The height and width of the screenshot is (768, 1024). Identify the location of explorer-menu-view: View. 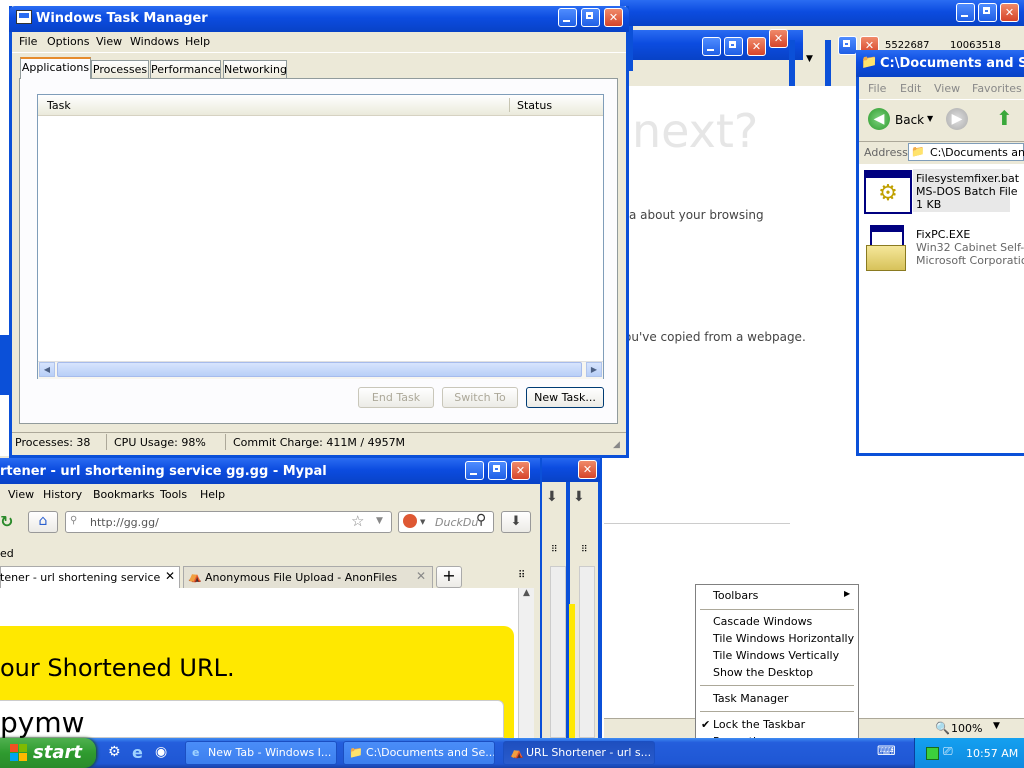
(947, 88).